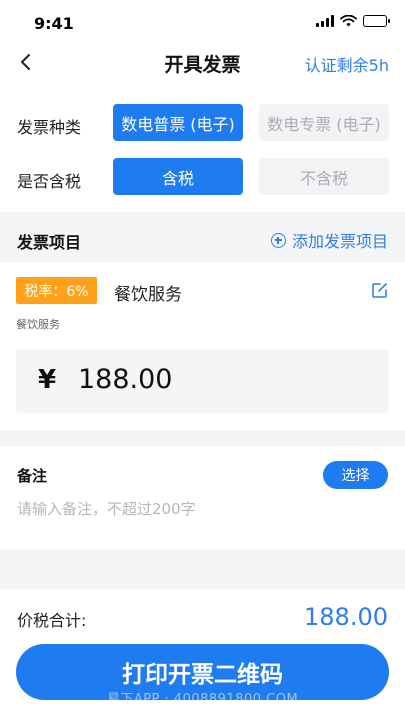 The width and height of the screenshot is (405, 720). What do you see at coordinates (202, 23) in the screenshot?
I see `status-bar: 9:41` at bounding box center [202, 23].